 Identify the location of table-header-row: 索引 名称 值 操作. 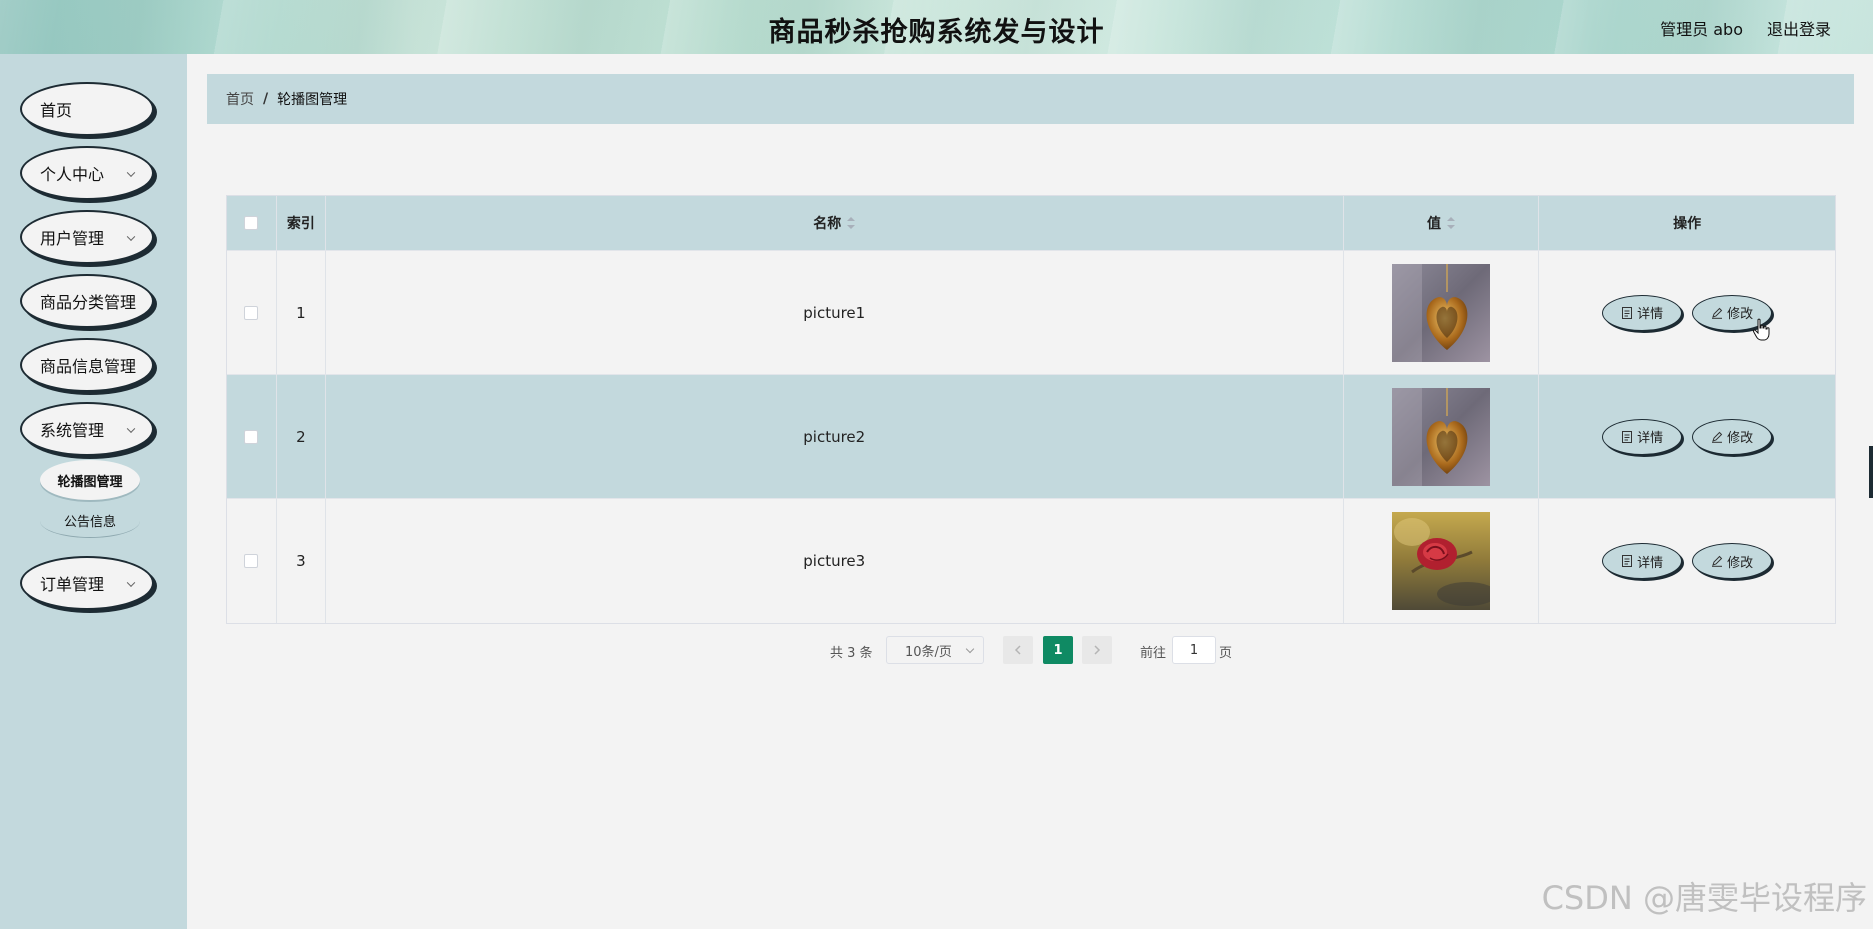
(1031, 223).